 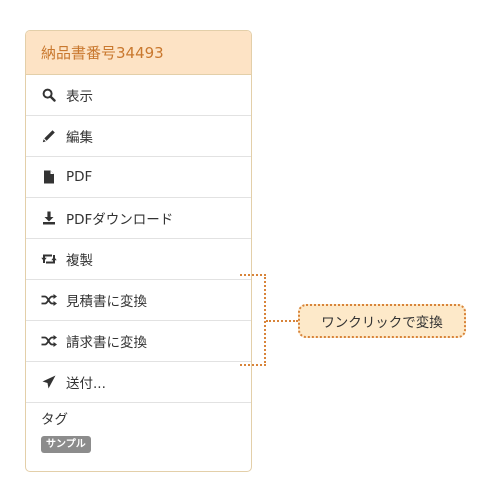 I want to click on send-icon, so click(x=49, y=382).